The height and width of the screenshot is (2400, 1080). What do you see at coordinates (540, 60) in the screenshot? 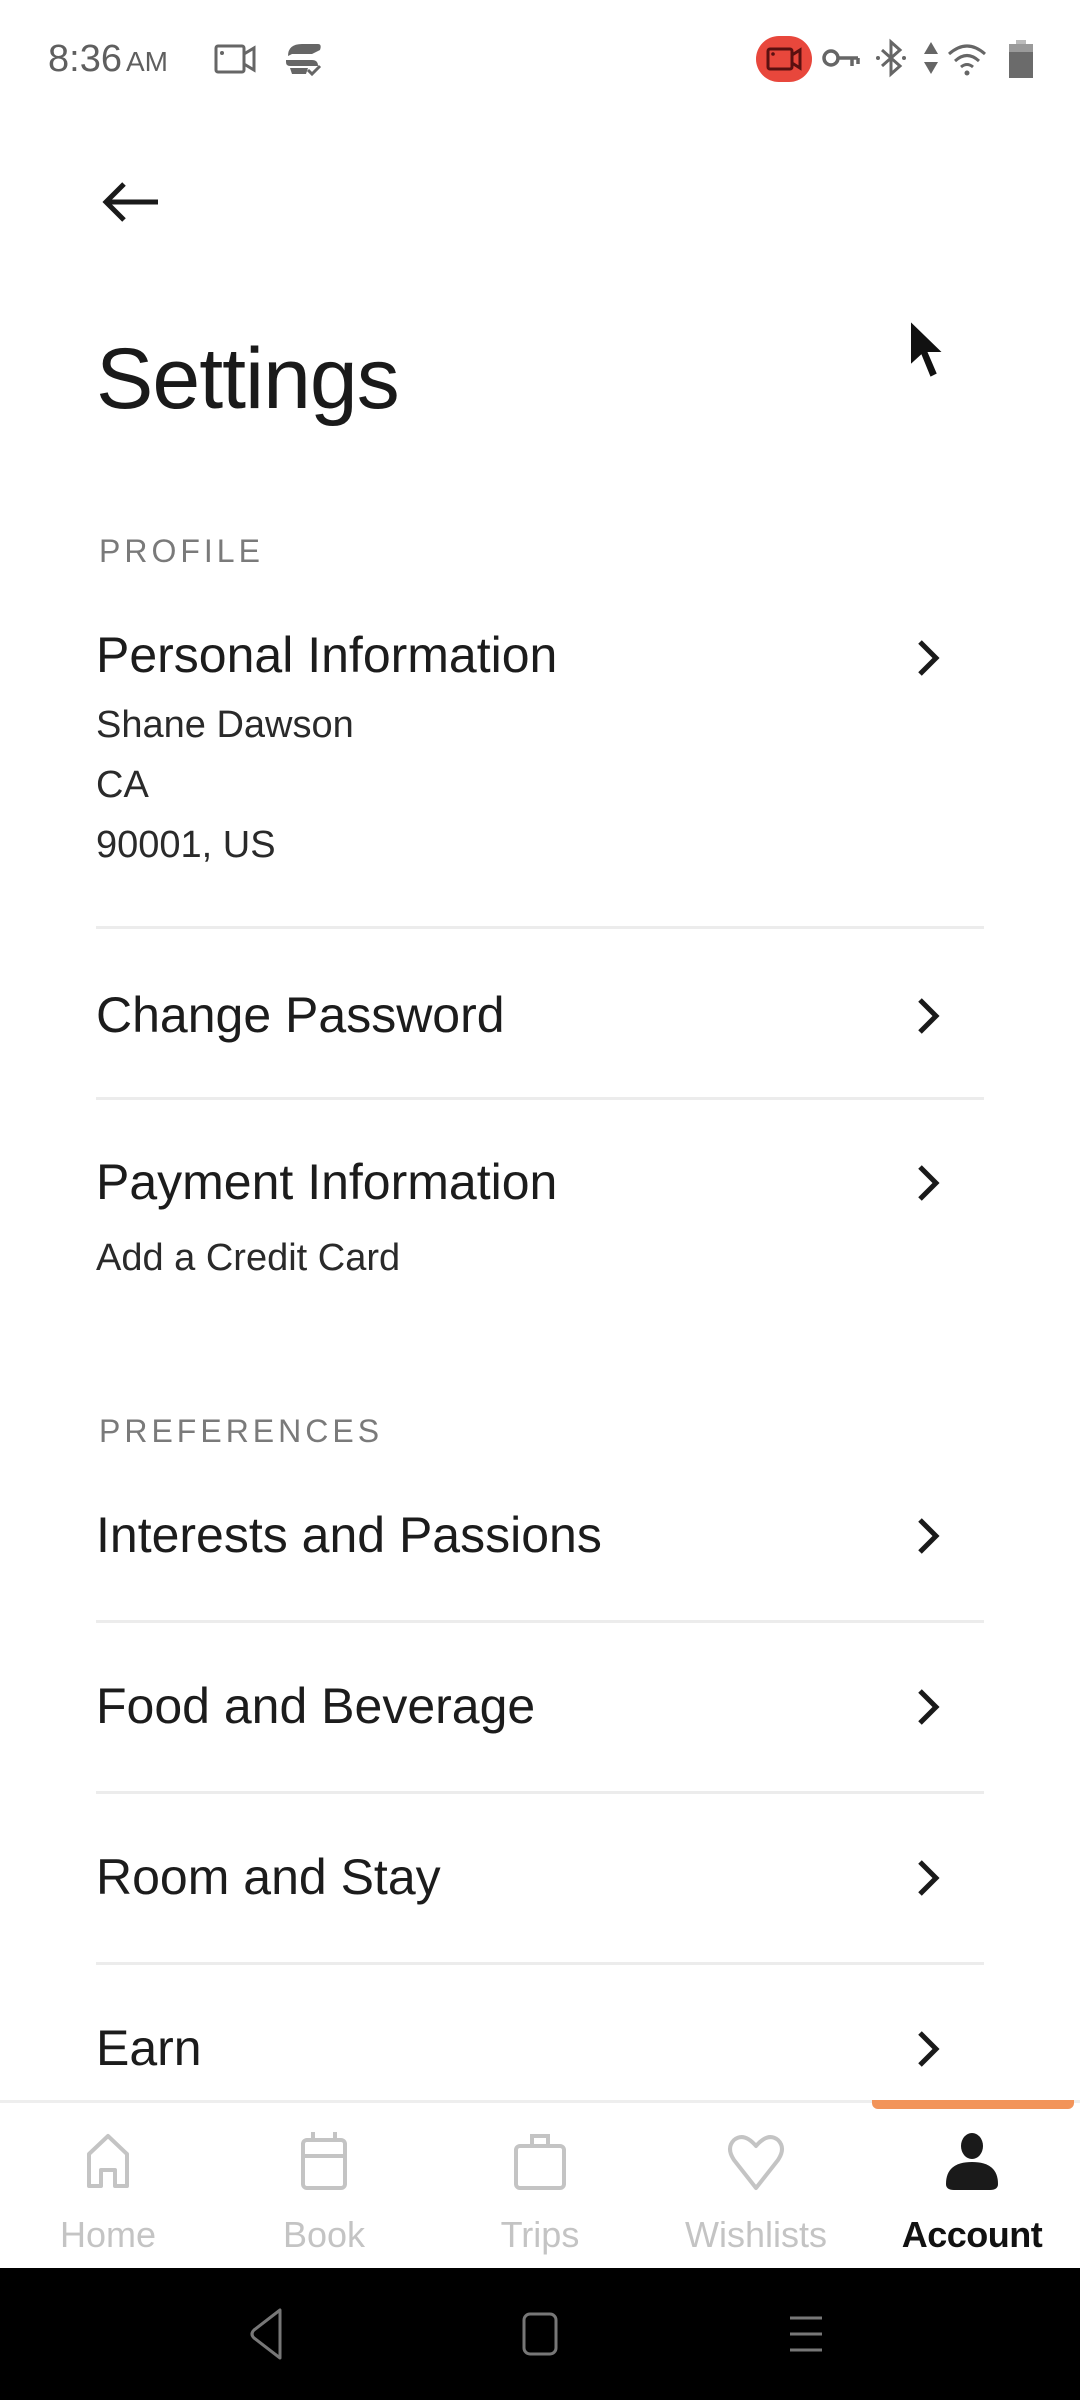
I see `status-bar: 8:36 AM` at bounding box center [540, 60].